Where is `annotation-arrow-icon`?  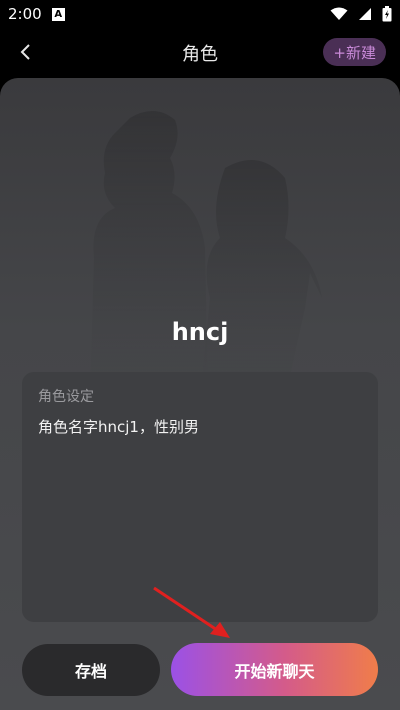
annotation-arrow-icon is located at coordinates (191, 612).